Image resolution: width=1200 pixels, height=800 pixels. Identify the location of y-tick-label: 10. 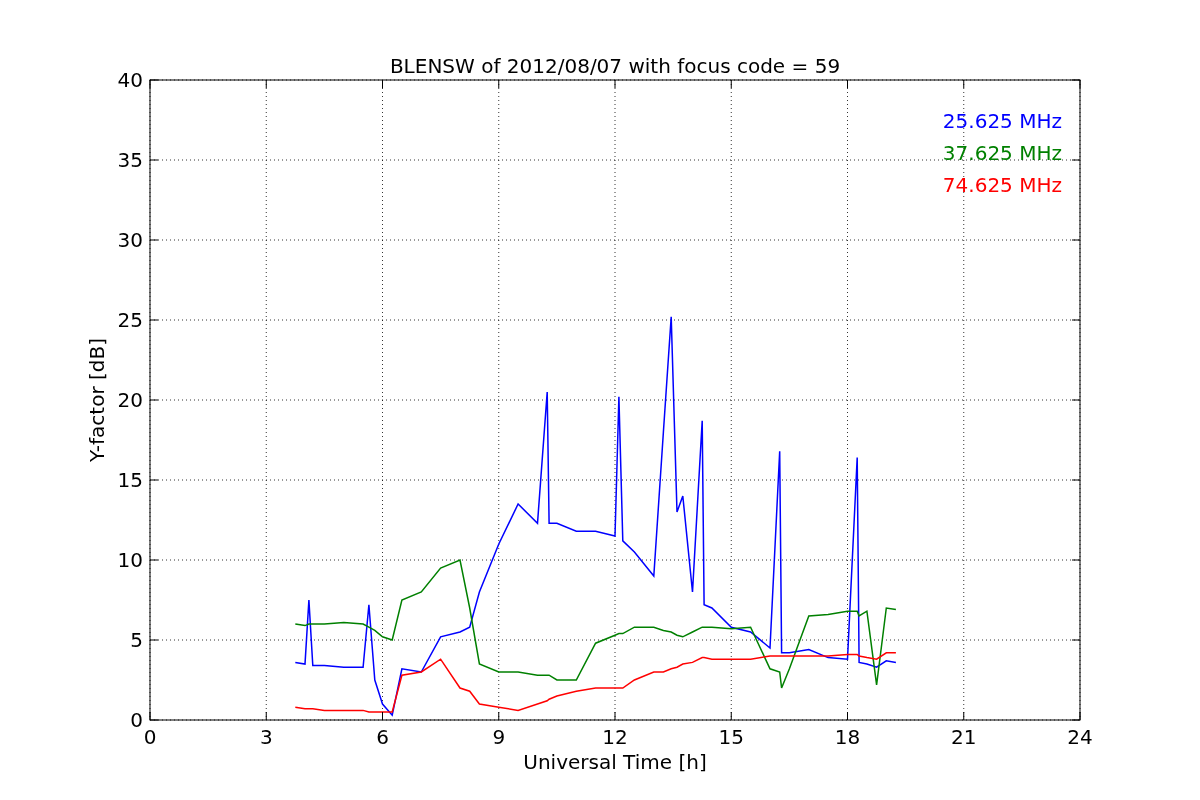
(130, 560).